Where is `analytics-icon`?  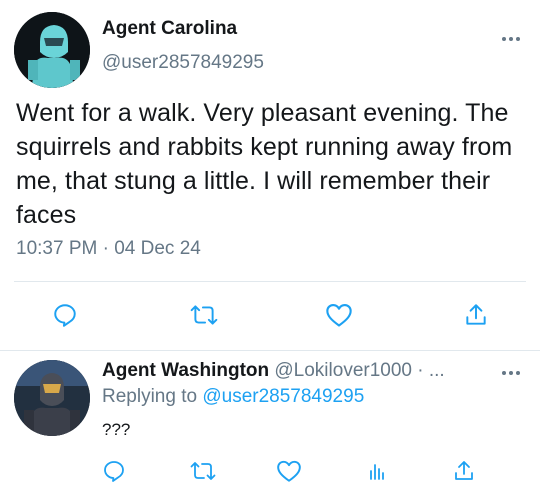 analytics-icon is located at coordinates (377, 472).